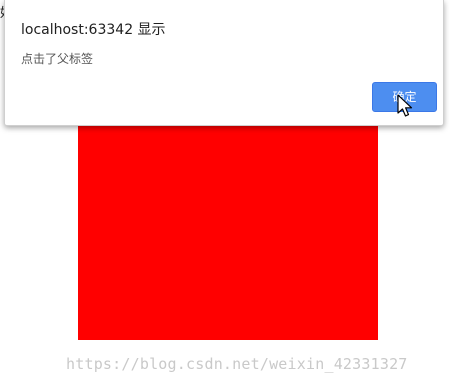  Describe the element at coordinates (57, 59) in the screenshot. I see `dialog-message: 点击了父标签` at that location.